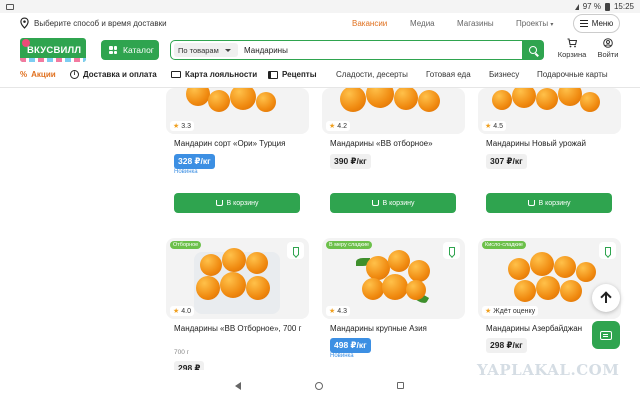 The width and height of the screenshot is (640, 400). I want to click on search-button, so click(533, 49).